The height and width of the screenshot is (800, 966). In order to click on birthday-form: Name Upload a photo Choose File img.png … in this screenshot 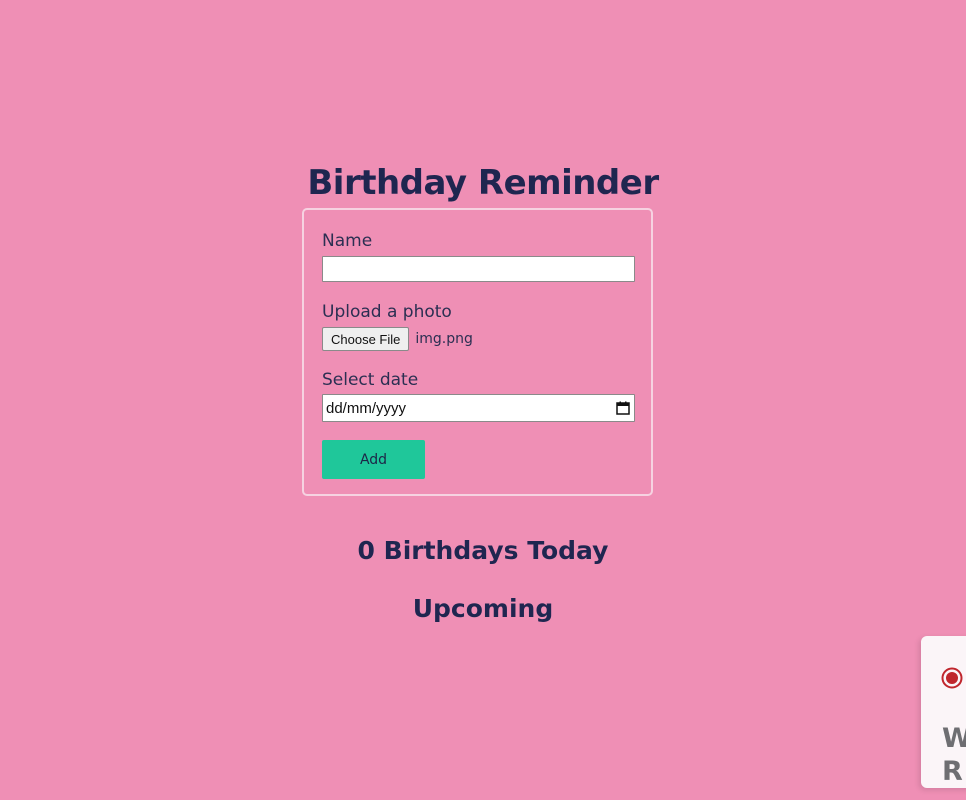, I will do `click(477, 352)`.